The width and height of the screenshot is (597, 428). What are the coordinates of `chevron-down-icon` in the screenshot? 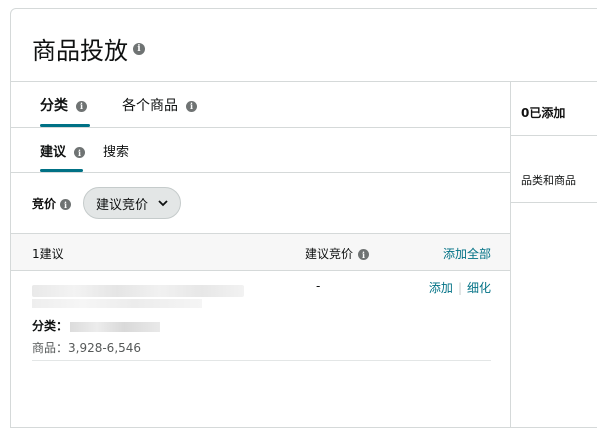 It's located at (163, 202).